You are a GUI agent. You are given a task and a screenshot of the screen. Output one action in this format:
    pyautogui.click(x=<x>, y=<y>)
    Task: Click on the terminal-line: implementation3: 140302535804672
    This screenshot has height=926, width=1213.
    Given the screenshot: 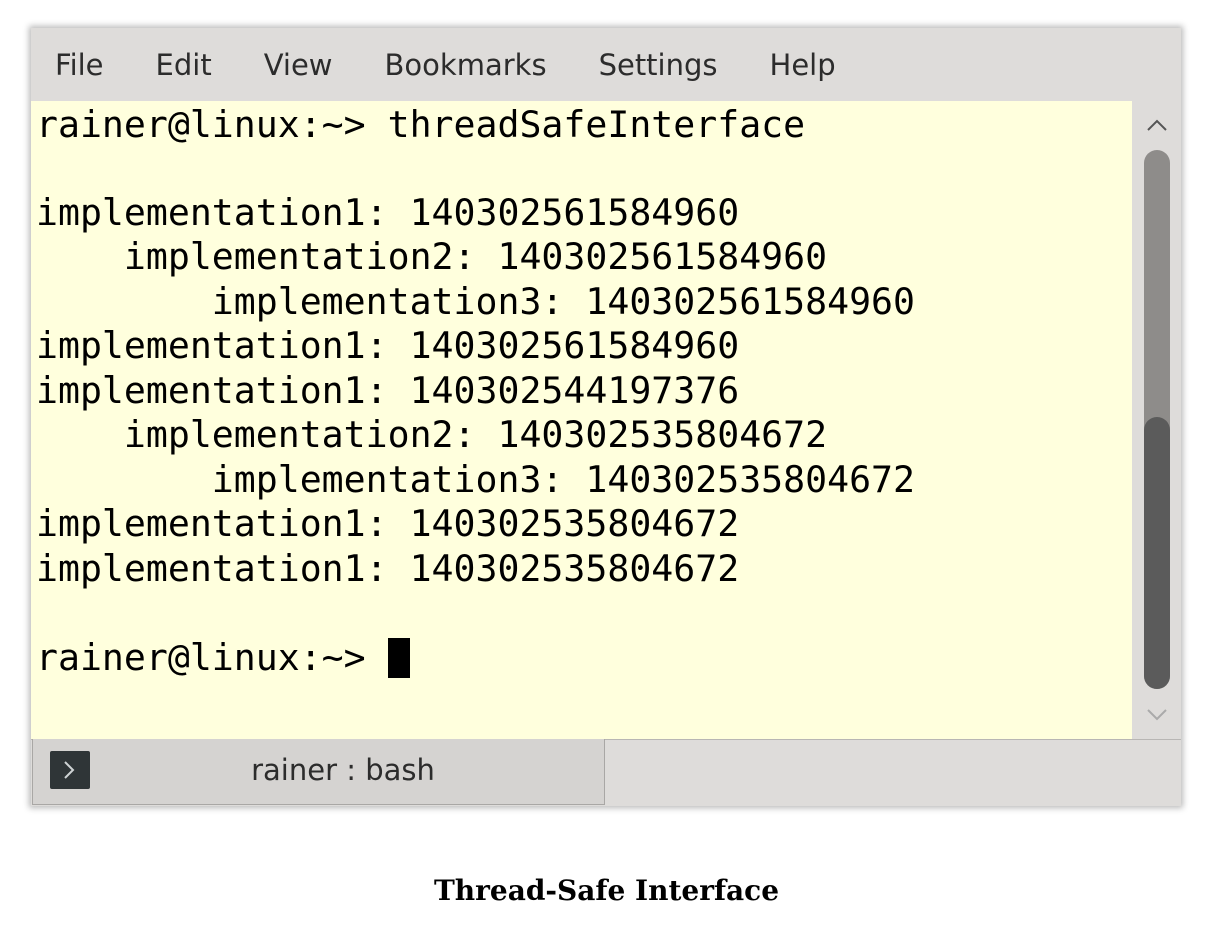 What is the action you would take?
    pyautogui.click(x=475, y=479)
    